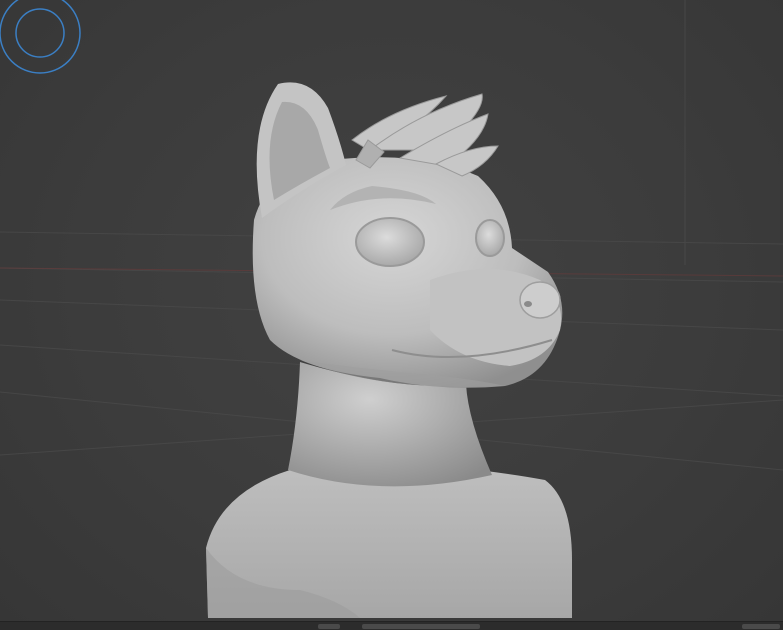  I want to click on model-eye-right, so click(490, 238).